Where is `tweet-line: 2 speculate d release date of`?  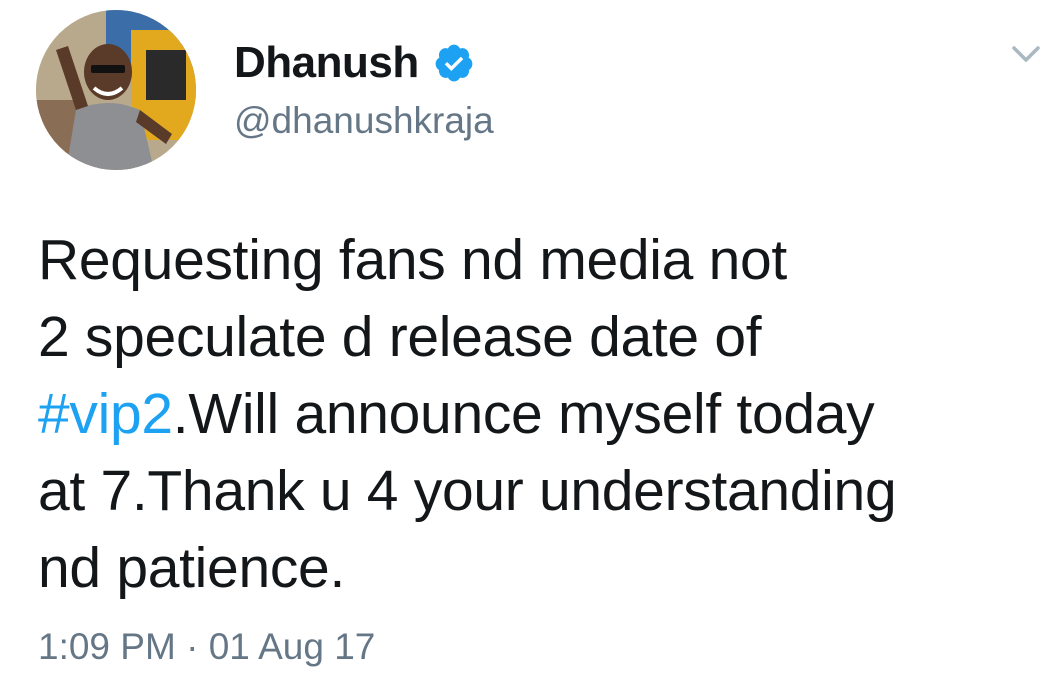
tweet-line: 2 speculate d release date of is located at coordinates (400, 337).